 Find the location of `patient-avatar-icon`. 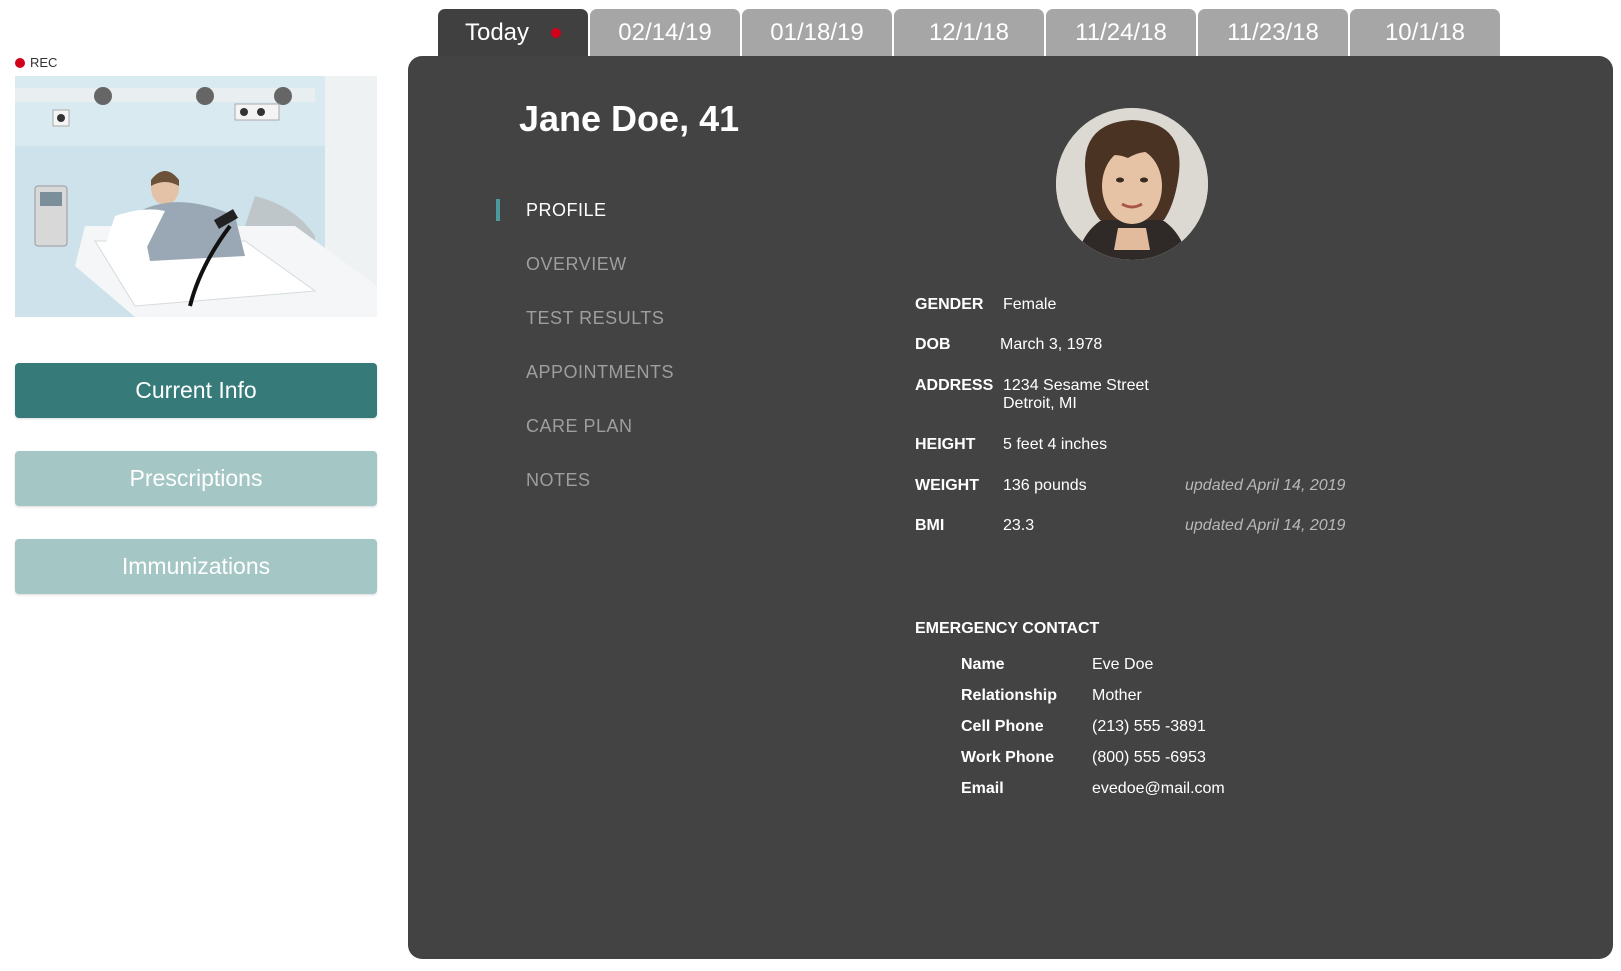

patient-avatar-icon is located at coordinates (1132, 184).